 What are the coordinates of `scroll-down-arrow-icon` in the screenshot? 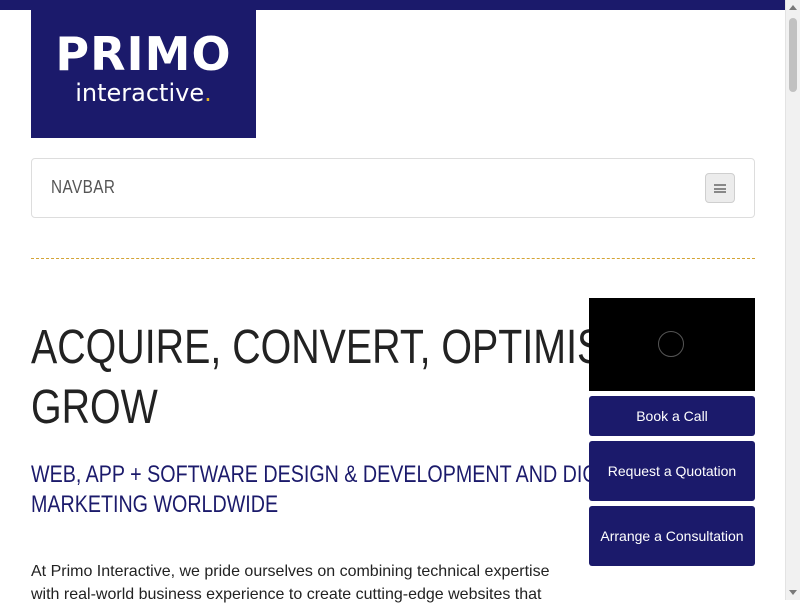 It's located at (793, 592).